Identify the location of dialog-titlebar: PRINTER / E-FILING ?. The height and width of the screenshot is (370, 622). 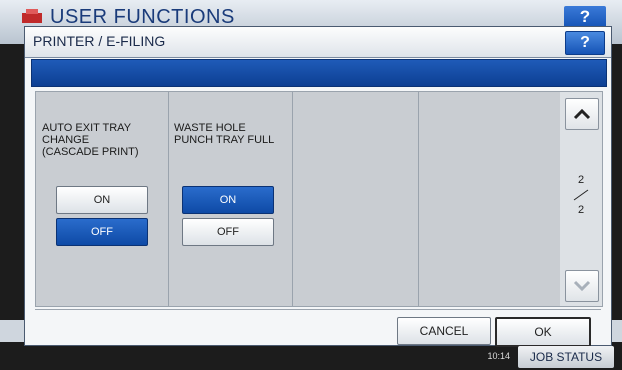
(318, 42).